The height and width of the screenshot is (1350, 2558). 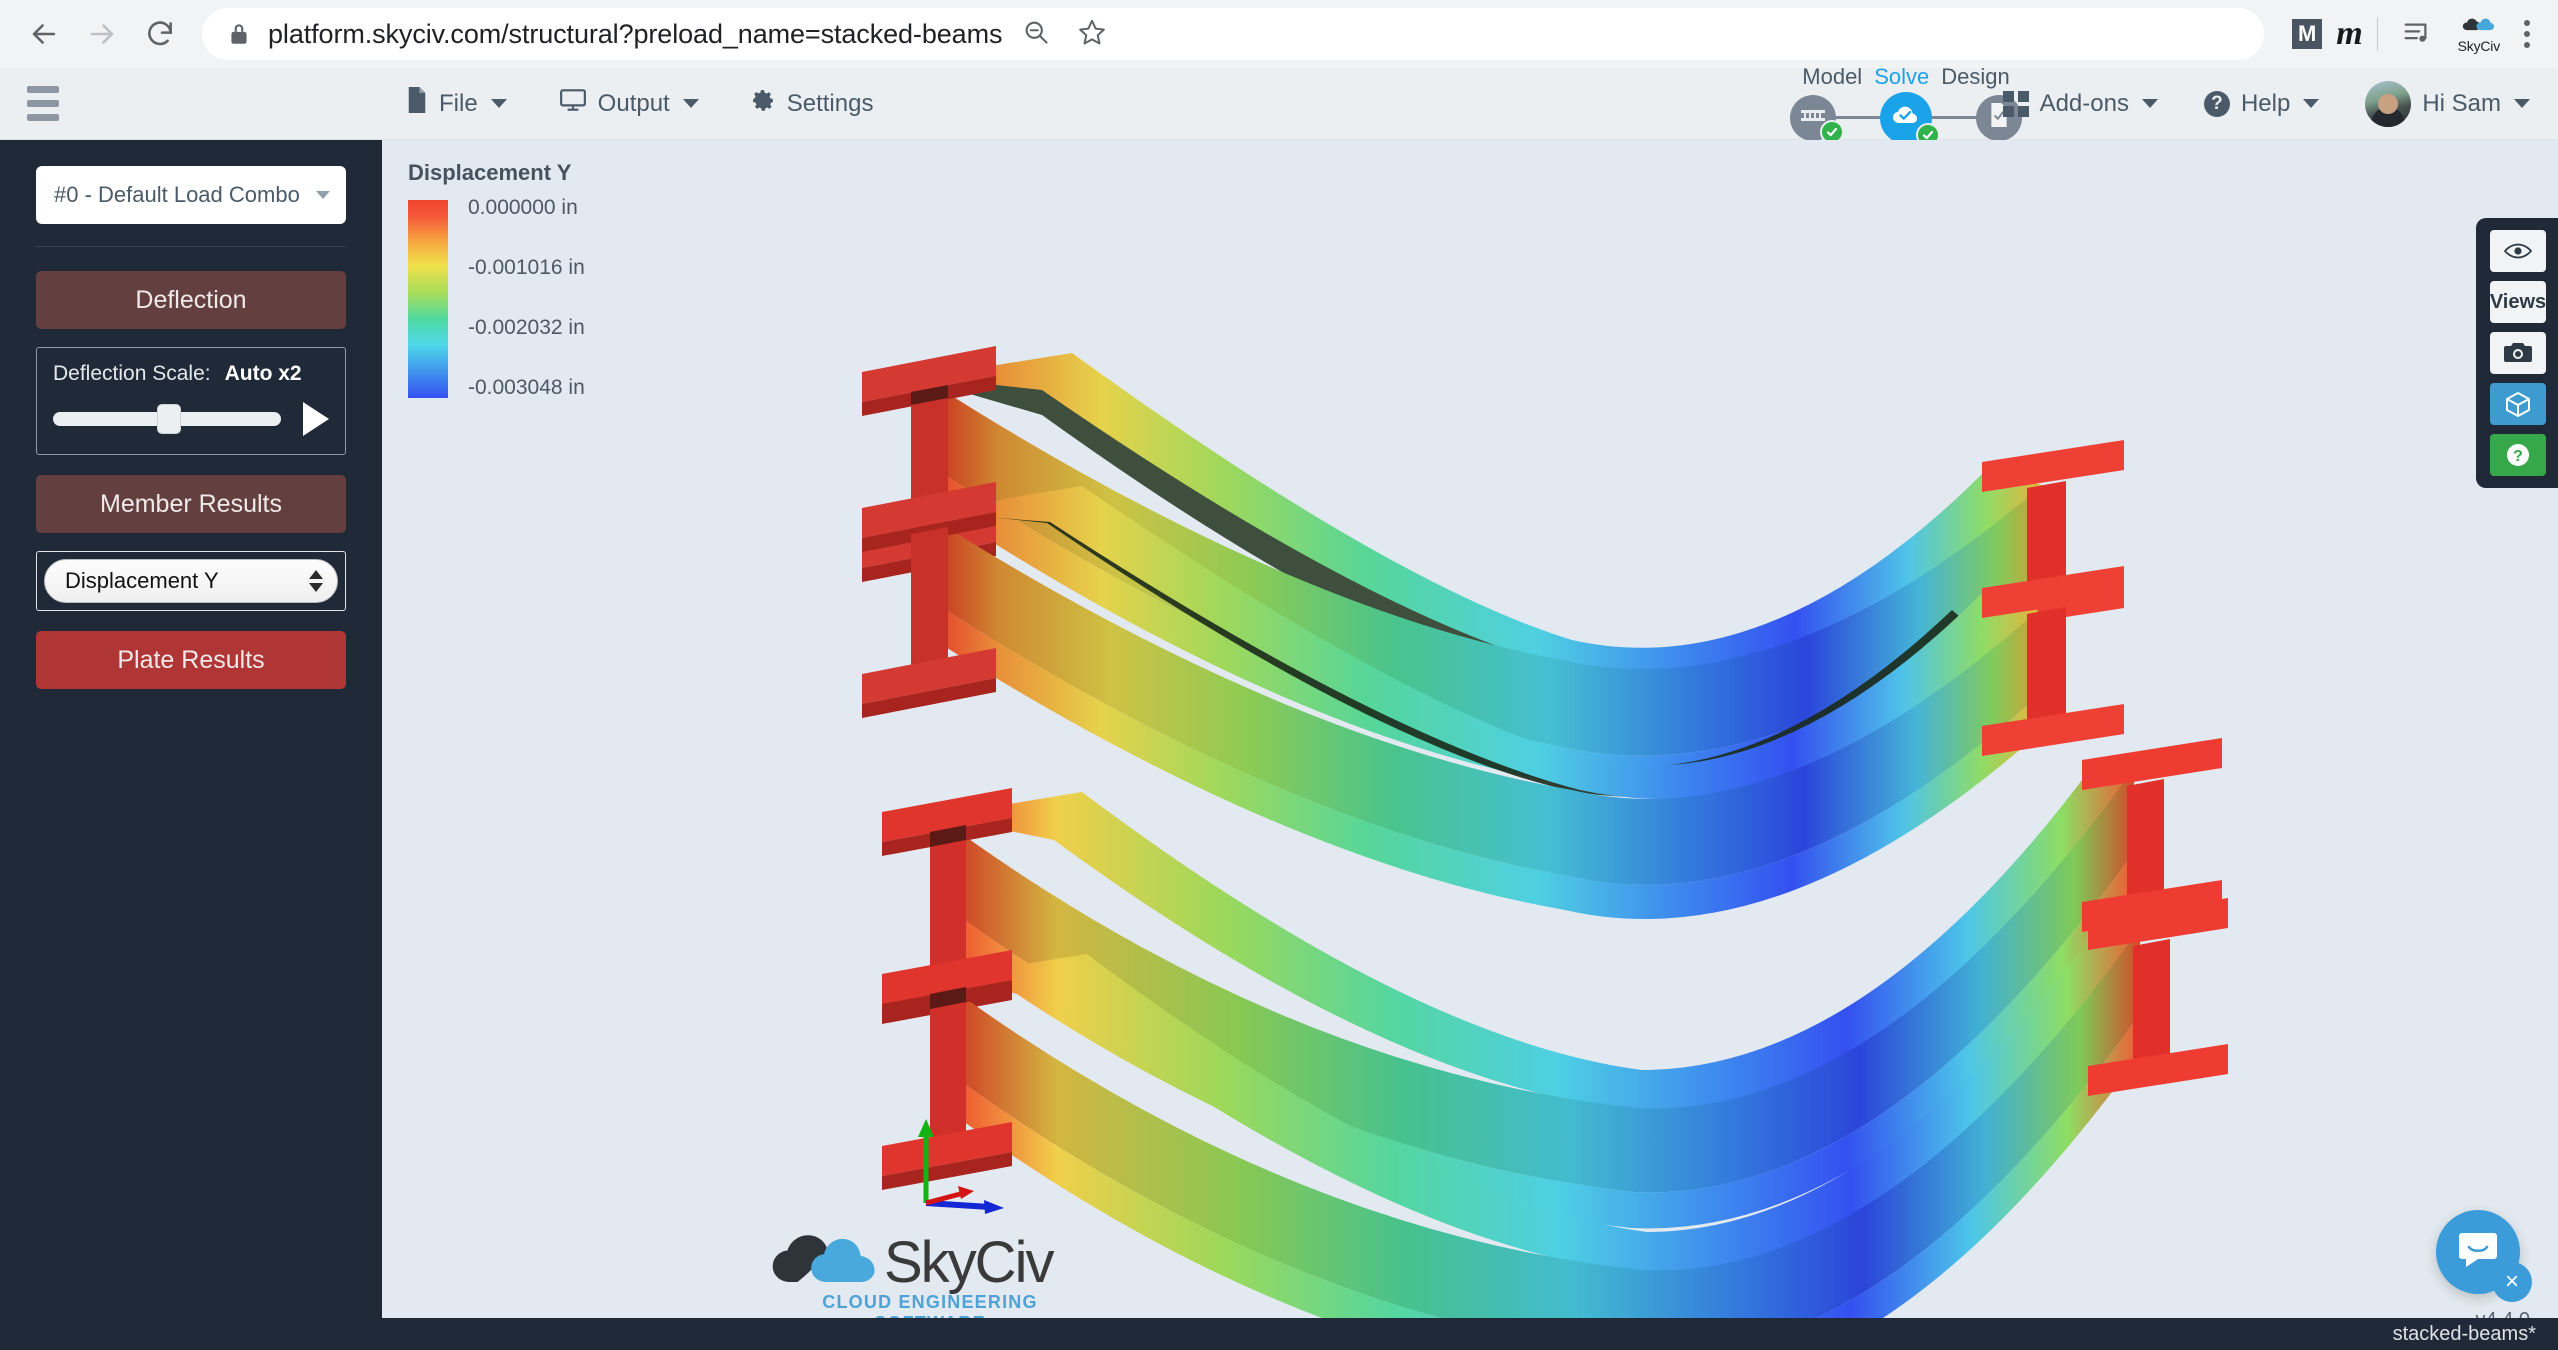 I want to click on menu-file: File, so click(x=456, y=103).